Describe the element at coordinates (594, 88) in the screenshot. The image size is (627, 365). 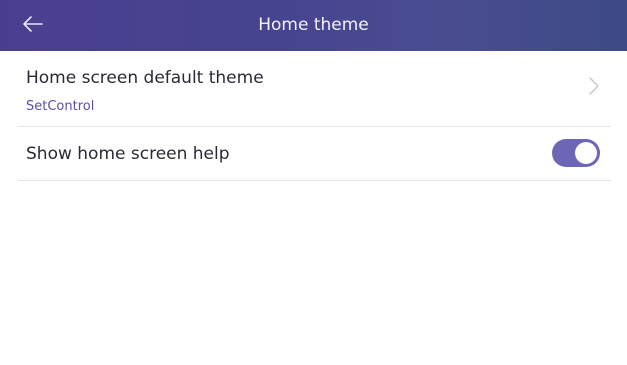
I see `chevron-right-icon` at that location.